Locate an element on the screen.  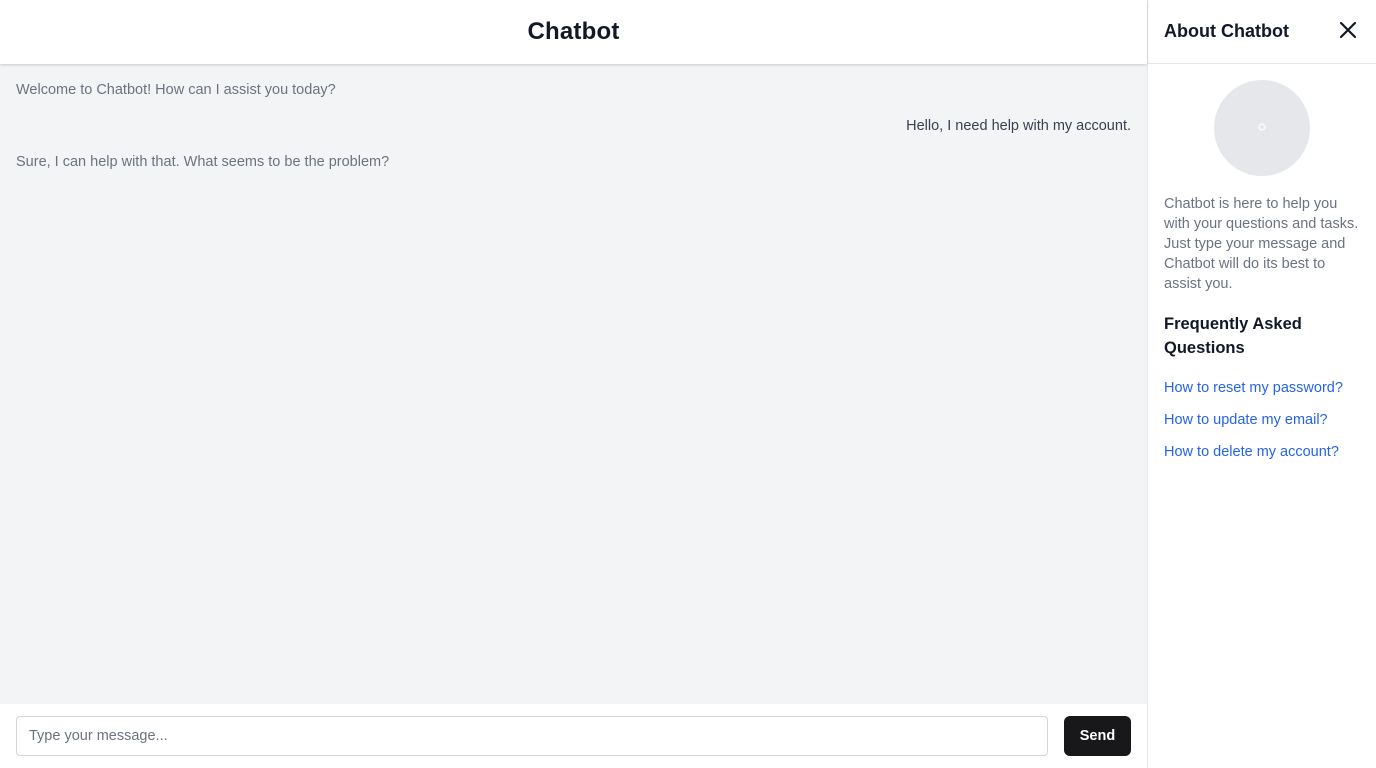
avatar-placeholder-icon is located at coordinates (1262, 128).